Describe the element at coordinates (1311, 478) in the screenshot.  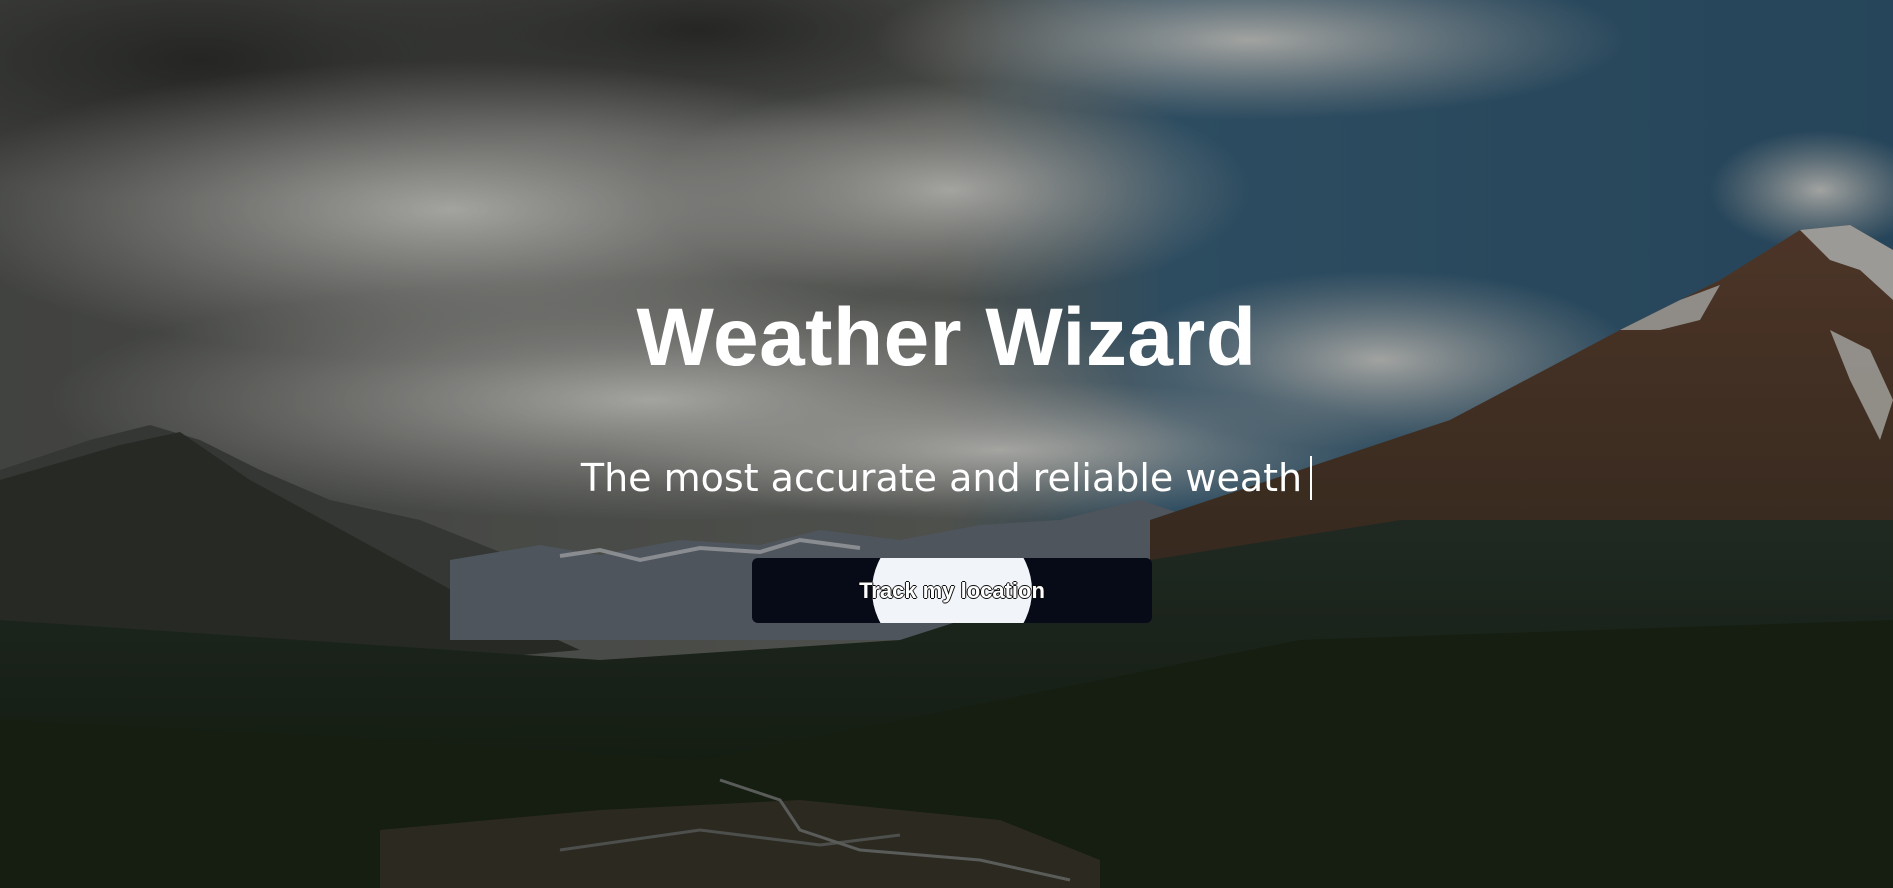
I see `typing-caret` at that location.